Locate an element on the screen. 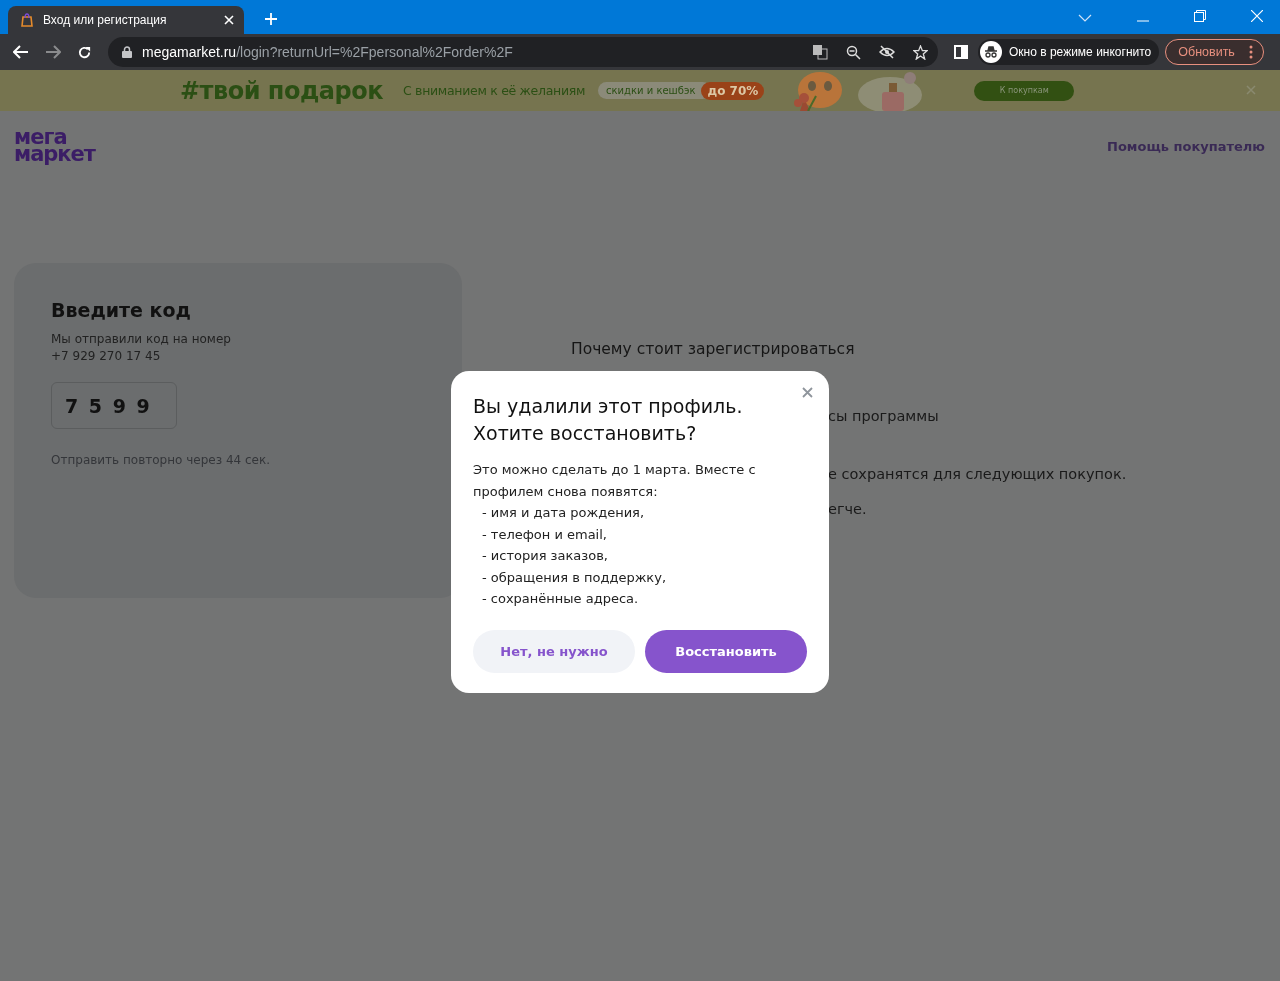 This screenshot has height=981, width=1280. logo: мега маркет is located at coordinates (55, 146).